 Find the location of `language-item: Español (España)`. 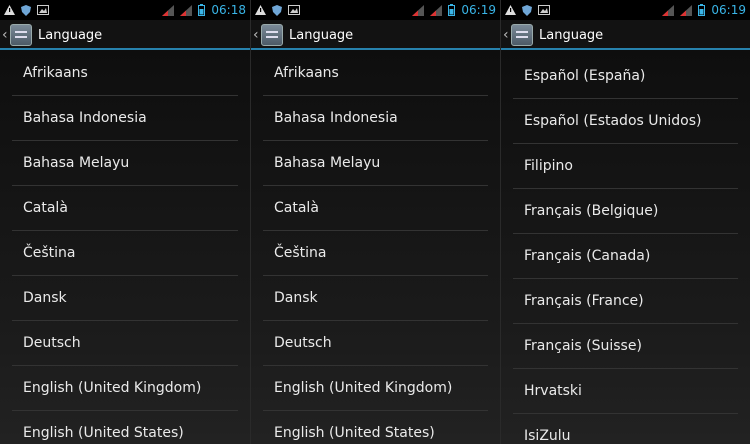

language-item: Español (España) is located at coordinates (625, 76).